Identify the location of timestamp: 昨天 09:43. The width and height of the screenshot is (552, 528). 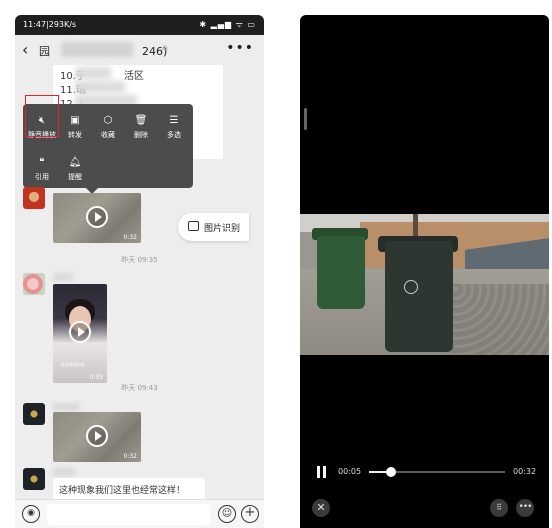
(139, 388).